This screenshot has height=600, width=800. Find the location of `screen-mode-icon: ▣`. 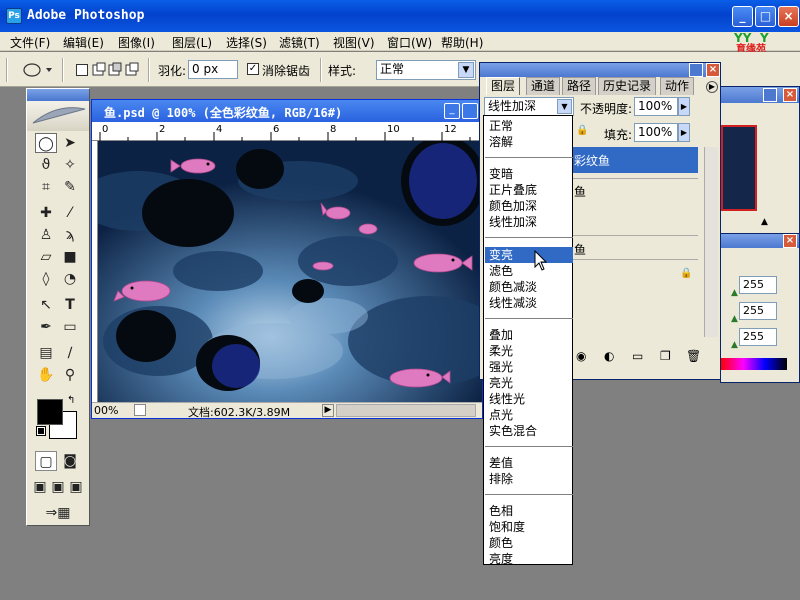

screen-mode-icon: ▣ is located at coordinates (40, 487).